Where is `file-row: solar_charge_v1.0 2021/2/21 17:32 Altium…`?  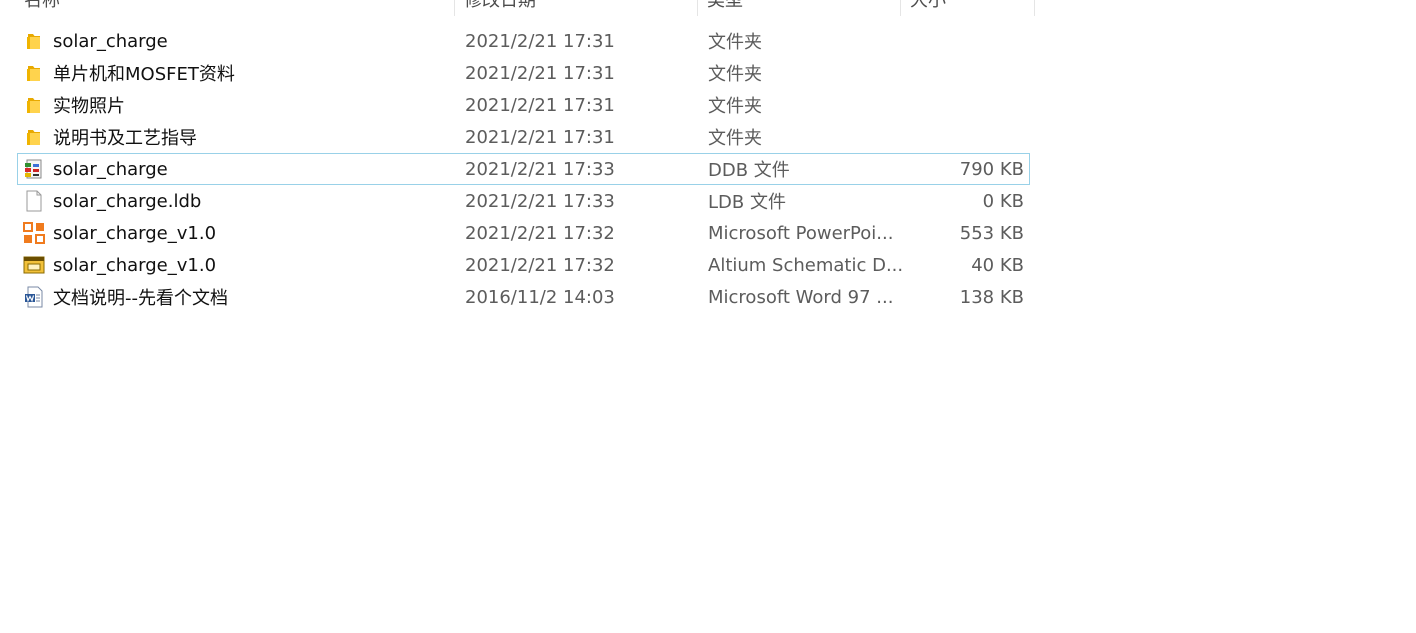
file-row: solar_charge_v1.0 2021/2/21 17:32 Altium… is located at coordinates (523, 265).